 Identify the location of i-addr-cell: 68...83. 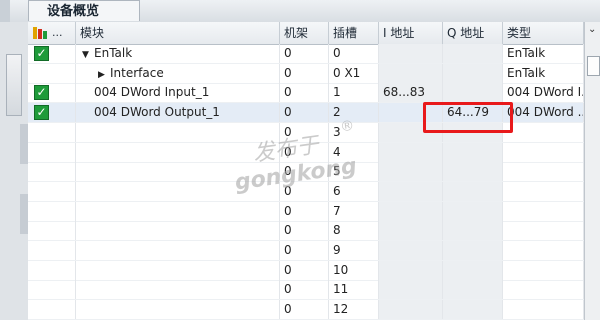
(411, 93).